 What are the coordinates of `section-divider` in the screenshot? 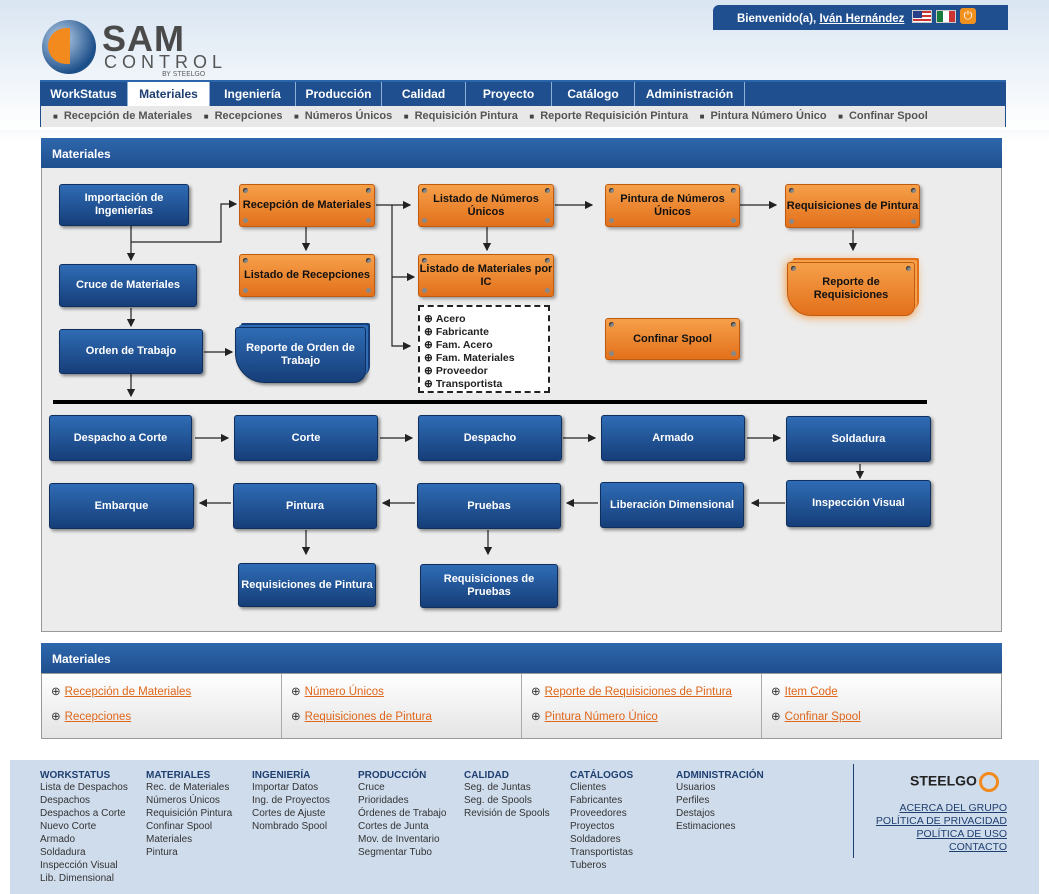 It's located at (490, 402).